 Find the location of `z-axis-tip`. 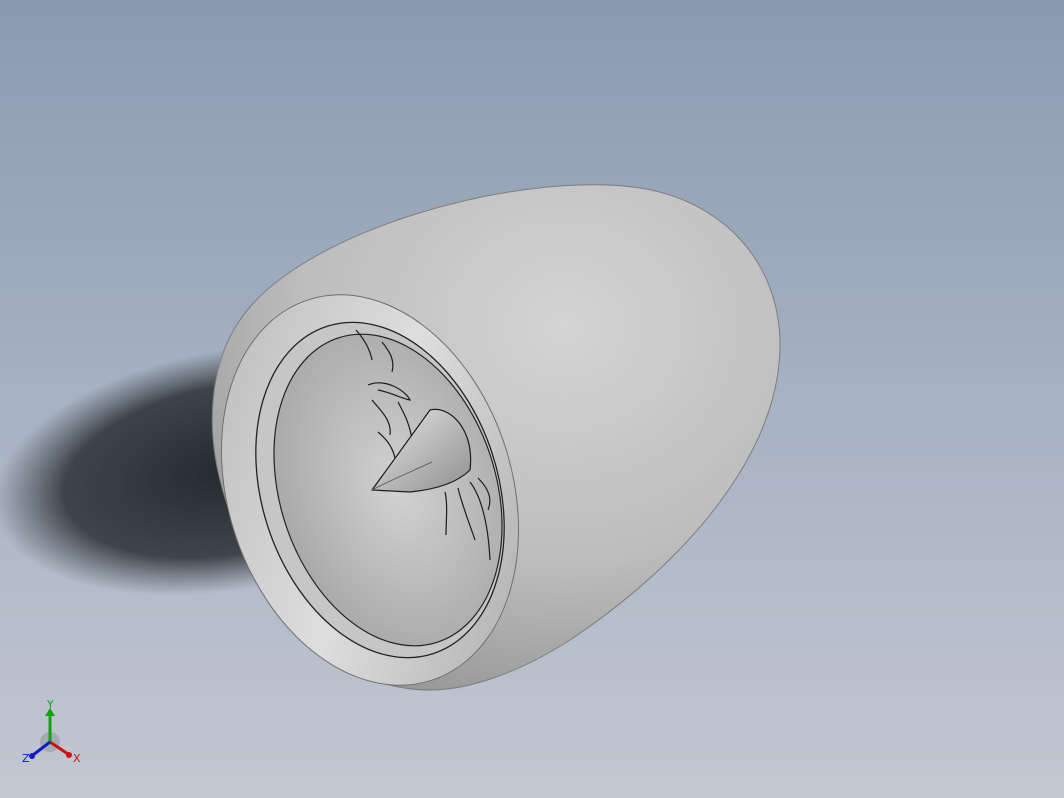

z-axis-tip is located at coordinates (32, 756).